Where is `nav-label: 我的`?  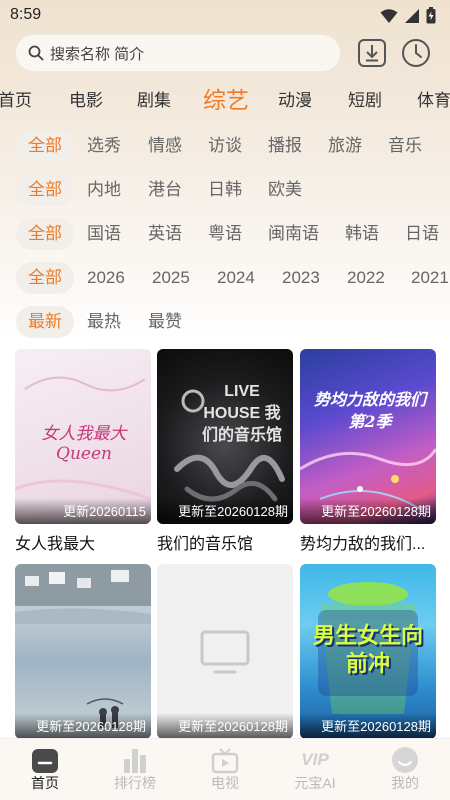
nav-label: 我的 is located at coordinates (405, 783).